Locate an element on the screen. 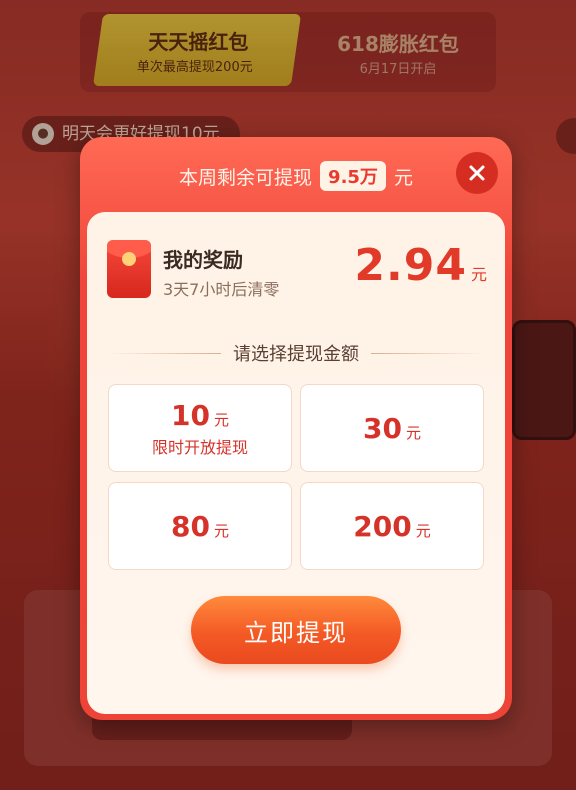  red-packet-icon is located at coordinates (129, 269).